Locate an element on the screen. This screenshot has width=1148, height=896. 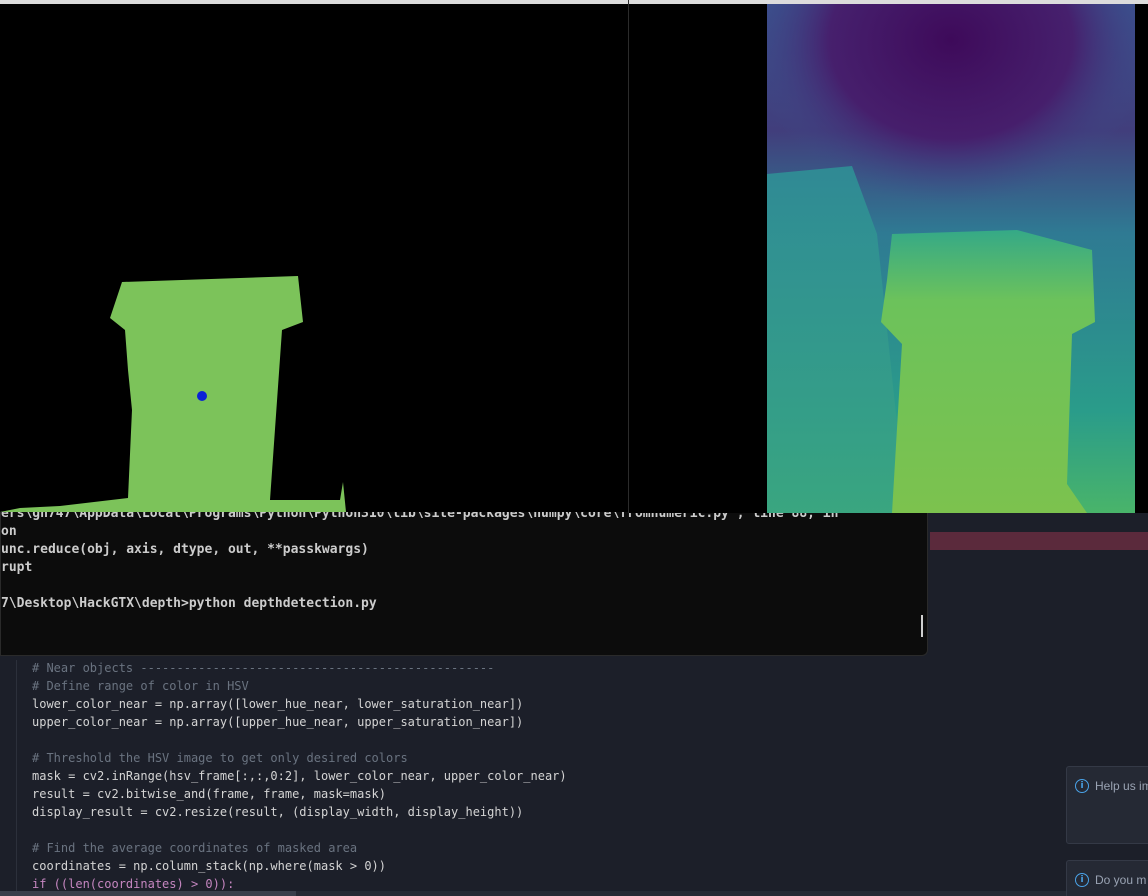
mask-shape is located at coordinates (173, 394).